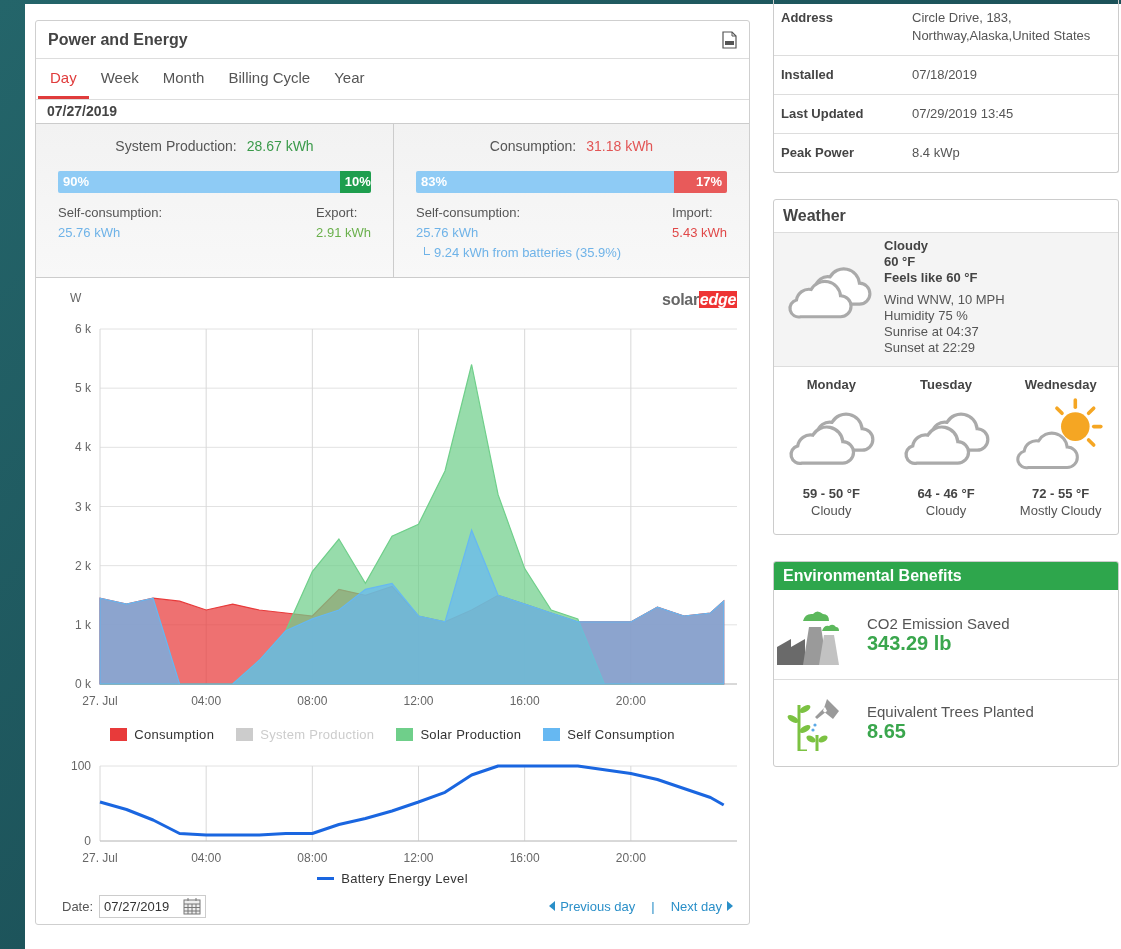 The height and width of the screenshot is (949, 1121). I want to click on axis-title: W, so click(76, 298).